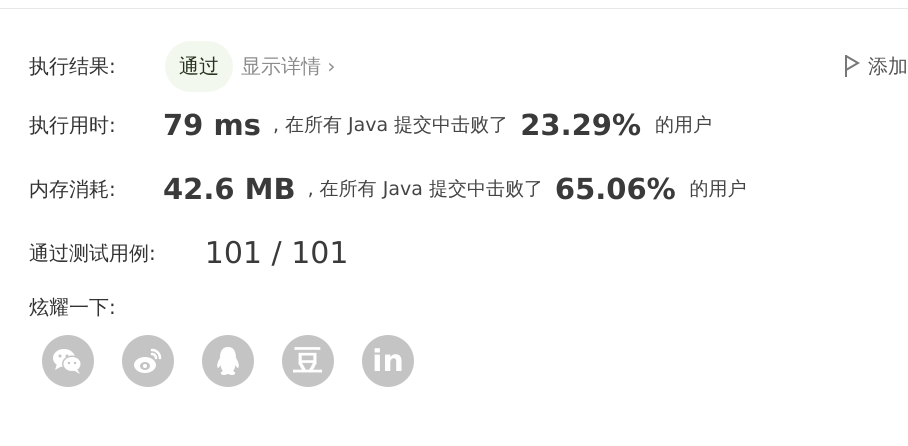  I want to click on percentile-value: 65.06%, so click(615, 189).